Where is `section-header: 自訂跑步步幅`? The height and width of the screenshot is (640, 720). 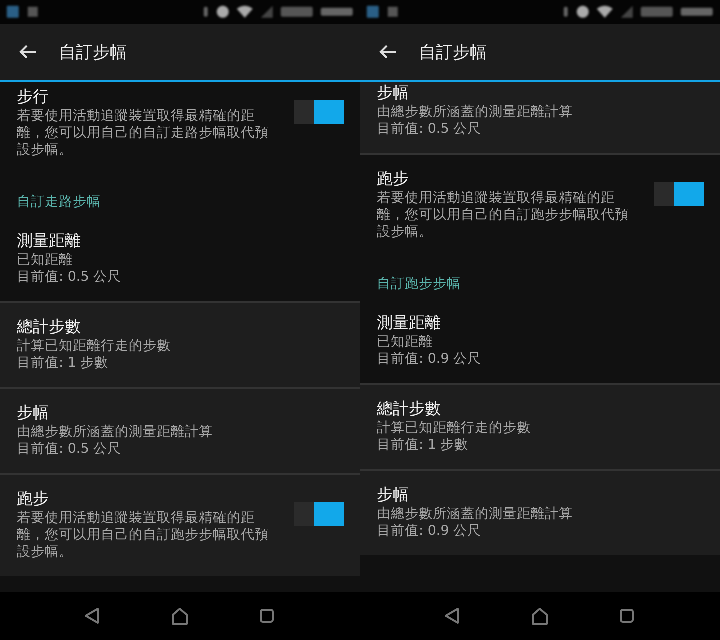 section-header: 自訂跑步步幅 is located at coordinates (419, 284).